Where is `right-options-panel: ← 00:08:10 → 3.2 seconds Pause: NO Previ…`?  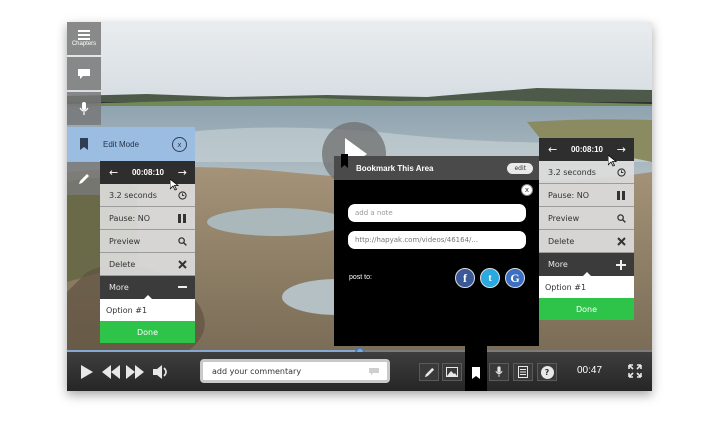 right-options-panel: ← 00:08:10 → 3.2 seconds Pause: NO Previ… is located at coordinates (586, 229).